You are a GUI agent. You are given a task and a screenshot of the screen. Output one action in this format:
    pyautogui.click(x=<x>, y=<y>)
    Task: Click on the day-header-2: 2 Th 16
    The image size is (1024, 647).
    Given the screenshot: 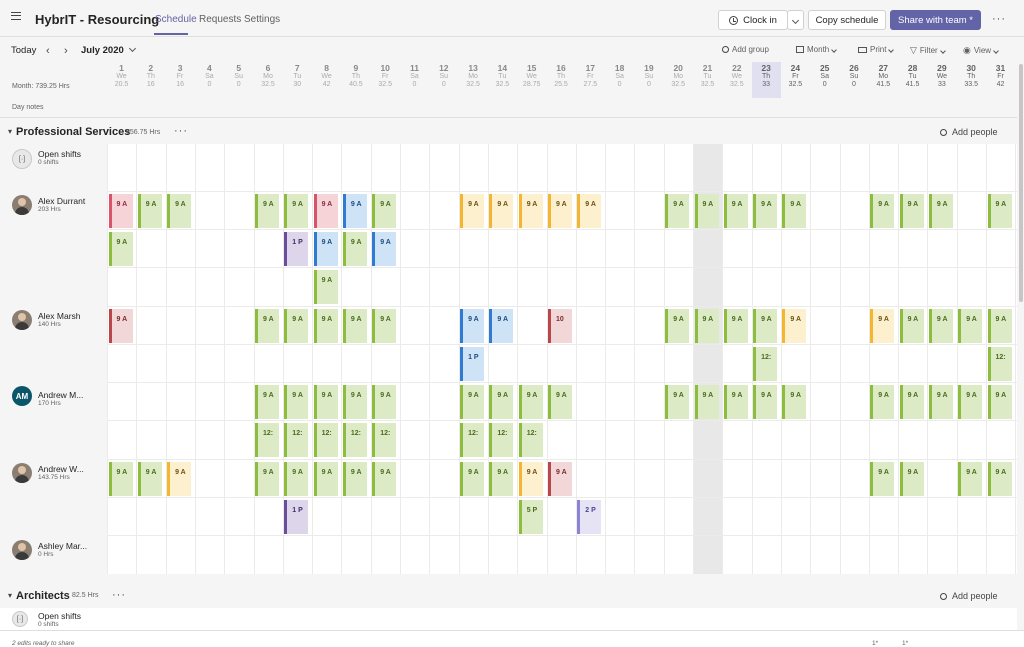 What is the action you would take?
    pyautogui.click(x=150, y=80)
    